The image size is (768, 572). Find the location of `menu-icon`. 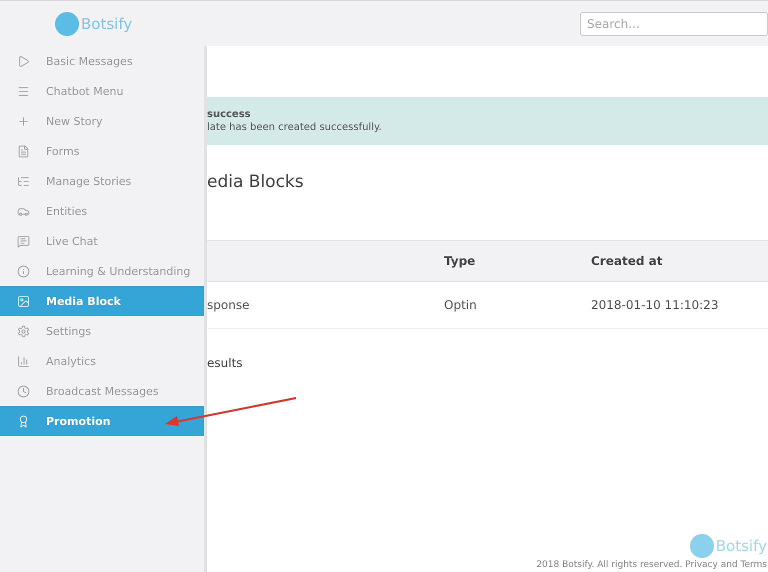

menu-icon is located at coordinates (23, 91).